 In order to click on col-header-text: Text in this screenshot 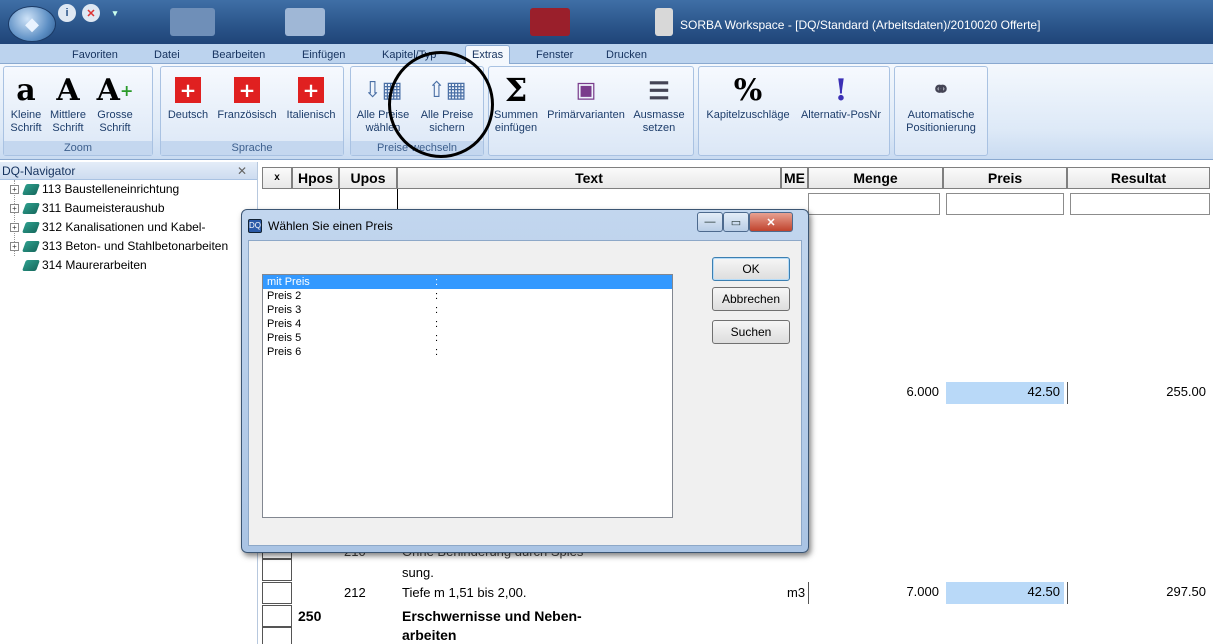, I will do `click(589, 178)`.